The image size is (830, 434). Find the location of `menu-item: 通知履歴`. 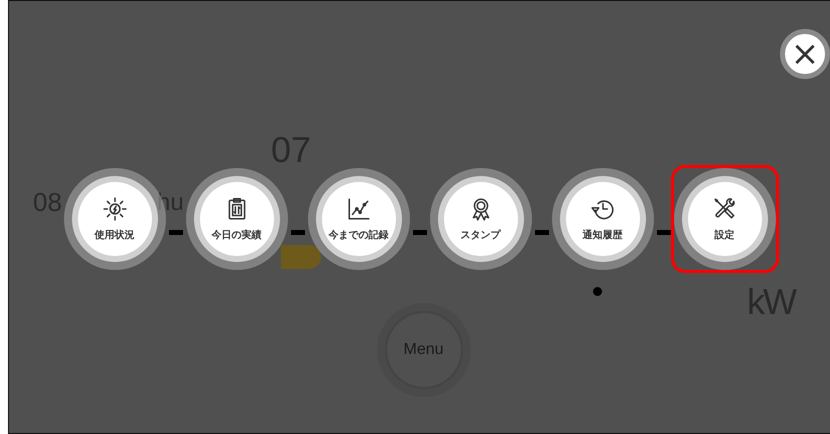

menu-item: 通知履歴 is located at coordinates (603, 219).